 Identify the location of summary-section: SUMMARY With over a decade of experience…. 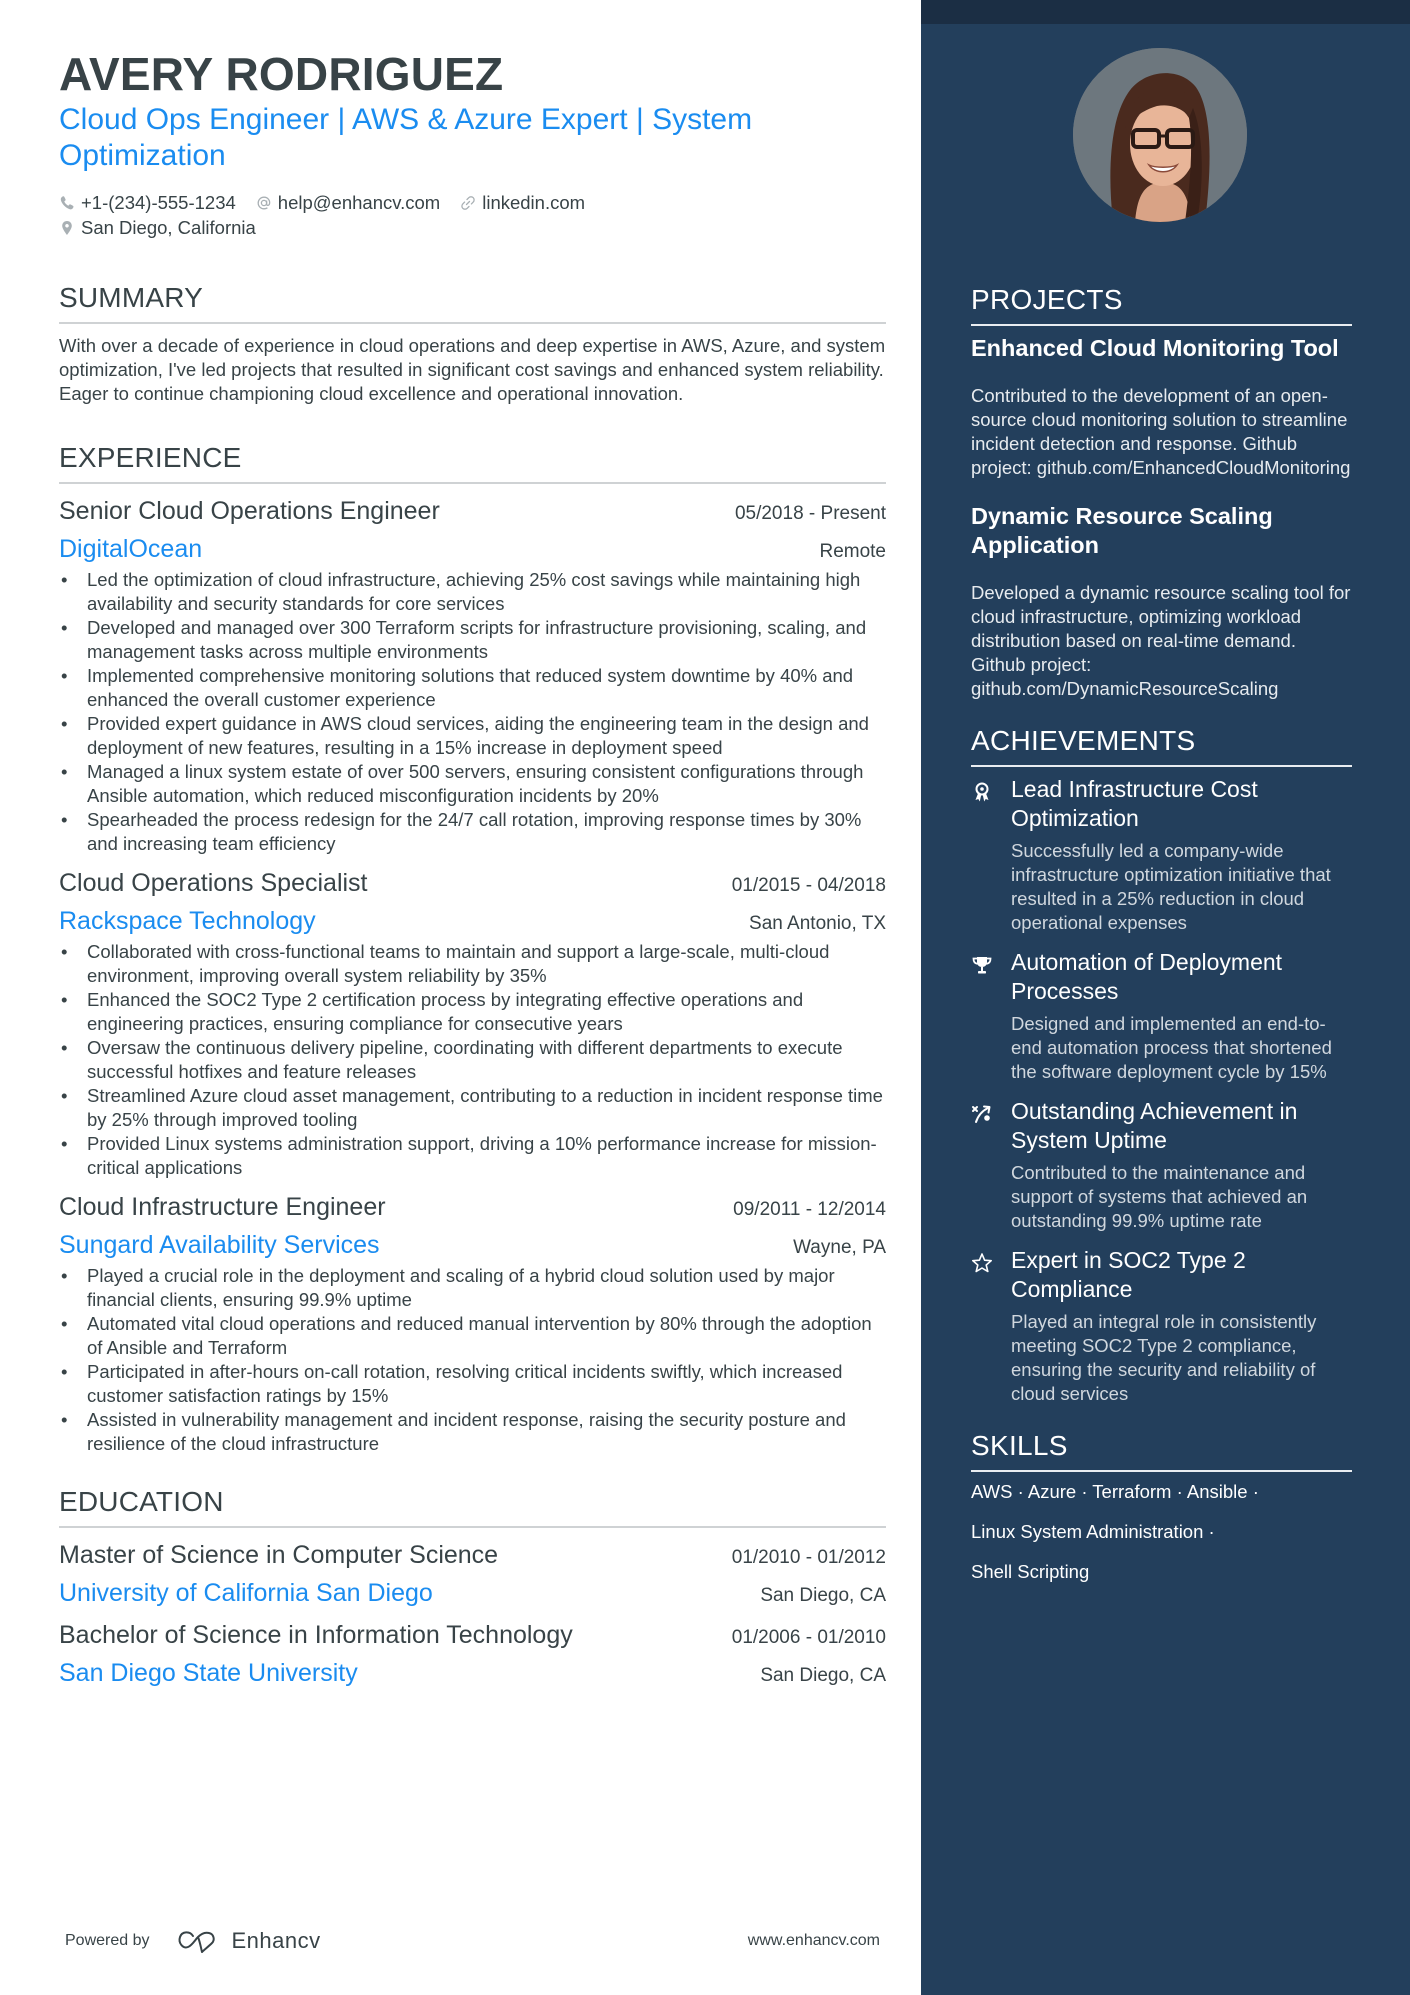
(472, 343).